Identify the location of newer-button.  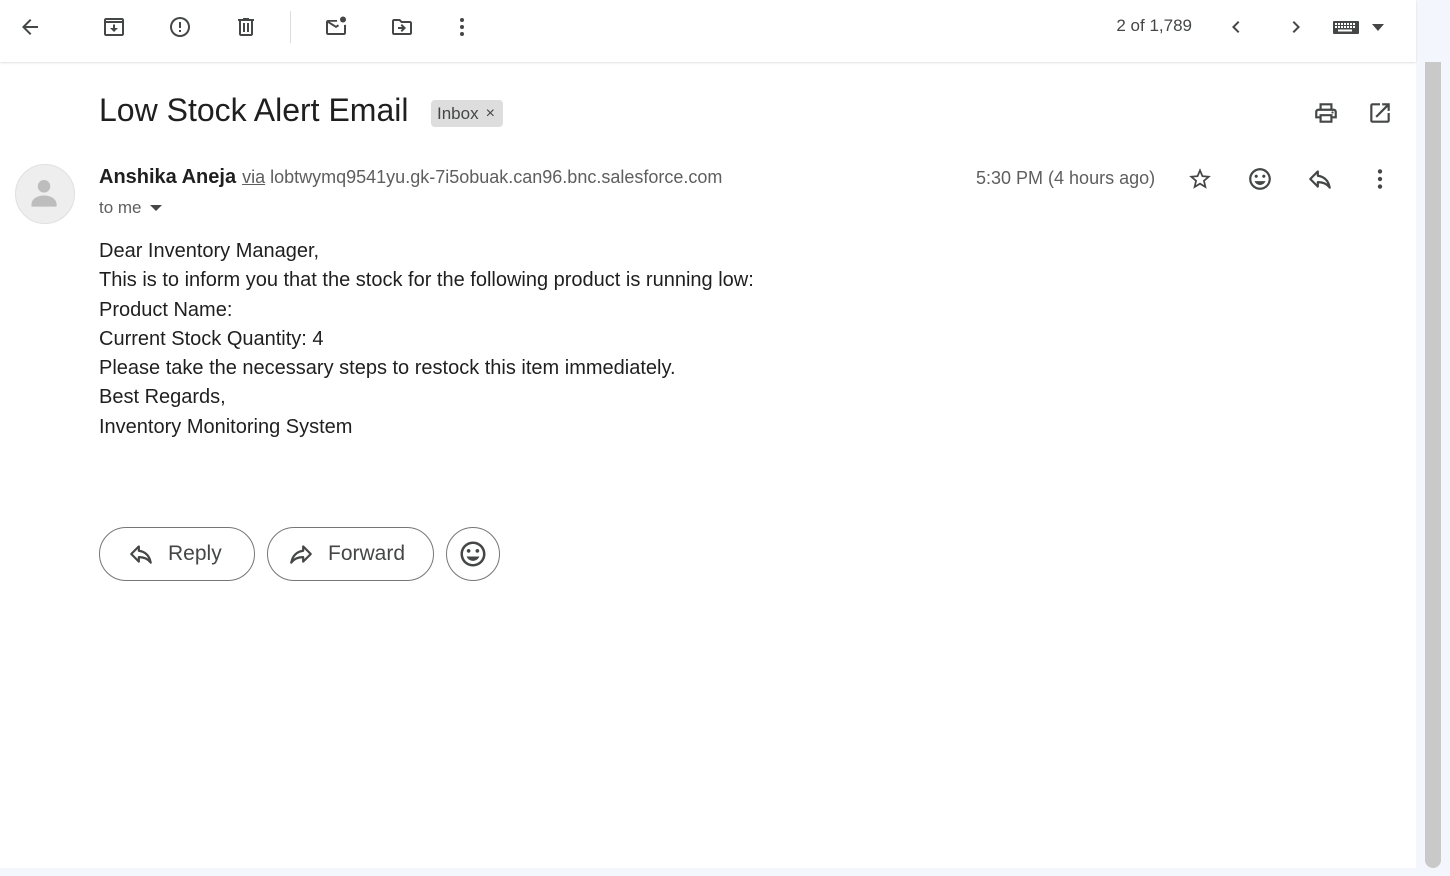
(1236, 27).